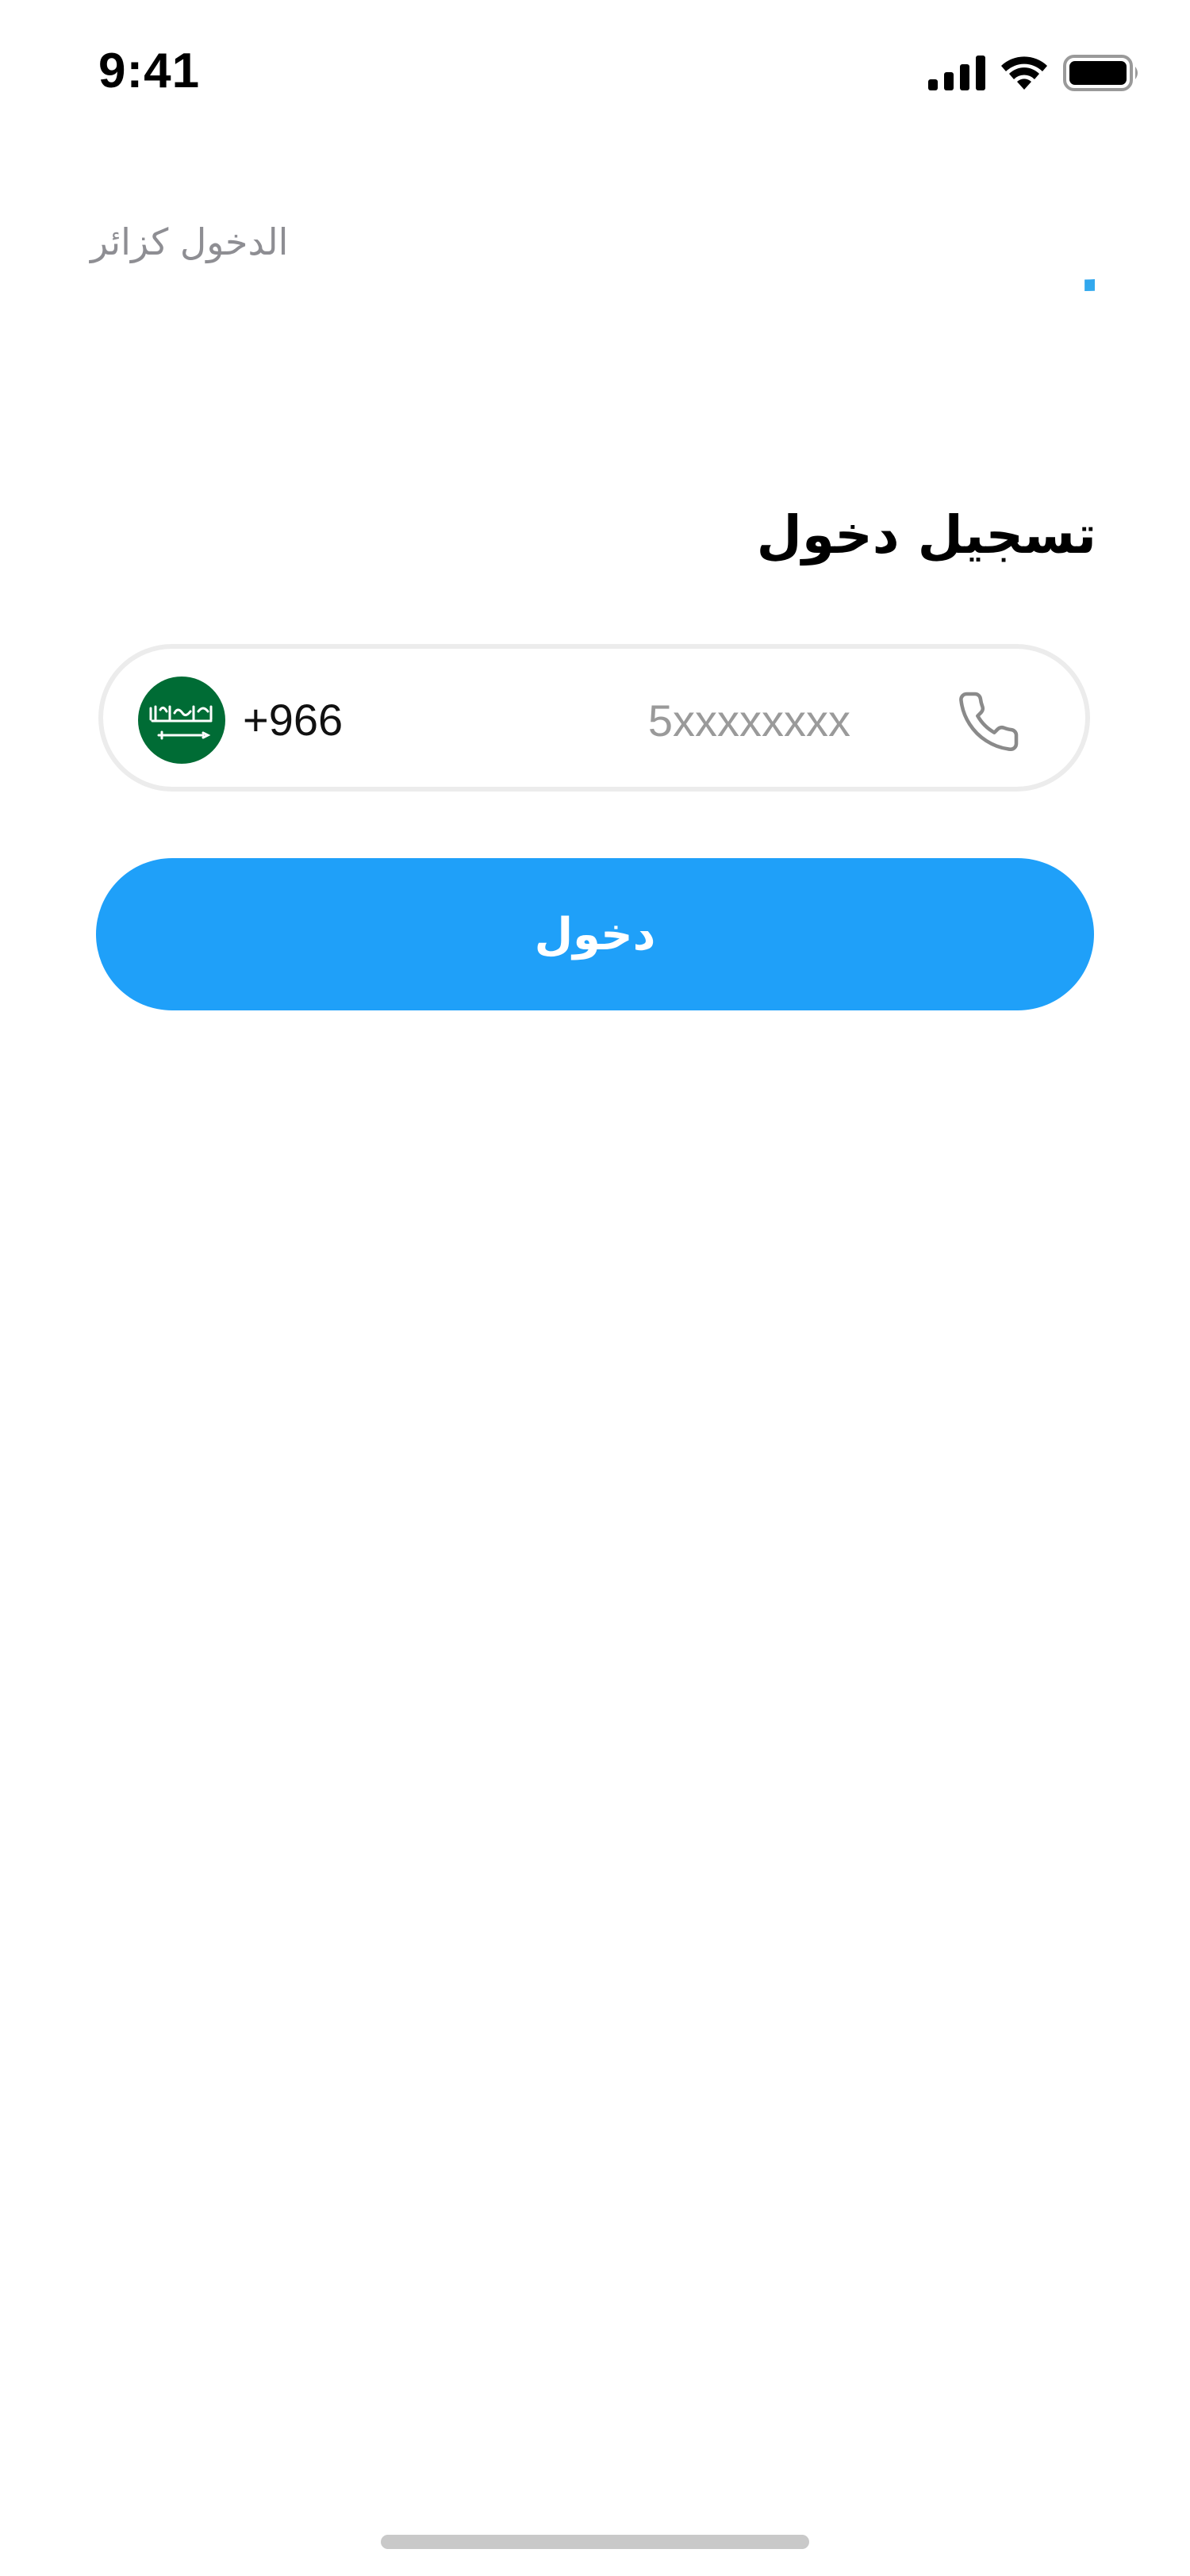 This screenshot has height=2576, width=1190. Describe the element at coordinates (595, 2542) in the screenshot. I see `home-indicator` at that location.